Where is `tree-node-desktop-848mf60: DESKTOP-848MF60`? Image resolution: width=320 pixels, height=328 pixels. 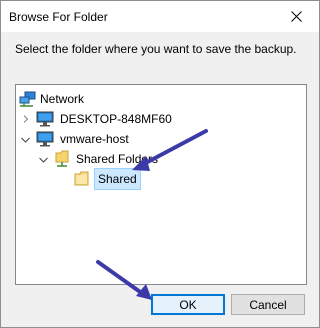
tree-node-desktop-848mf60: DESKTOP-848MF60 is located at coordinates (95, 119).